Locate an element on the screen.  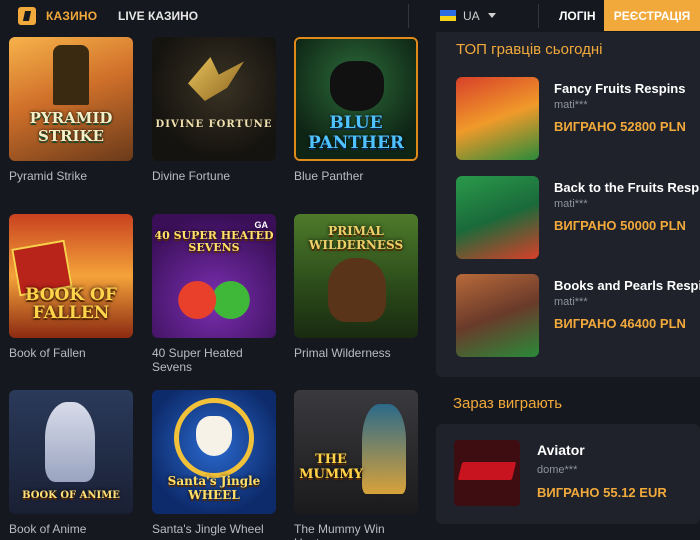
top-header: КАЗИНО LIVE КАЗИНО UA ЛОГІН РЕЄСТРАЦІЯ is located at coordinates (350, 16).